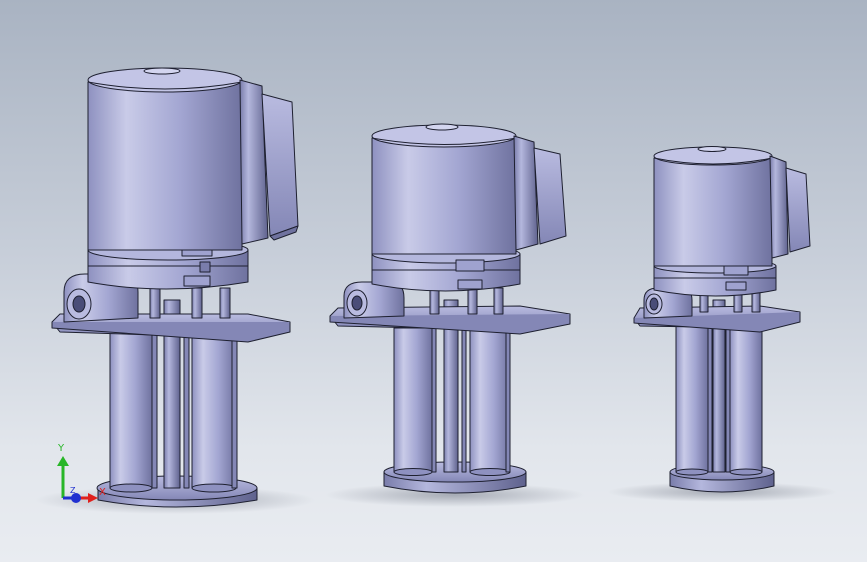 This screenshot has width=867, height=562. Describe the element at coordinates (73, 490) in the screenshot. I see `z-axis-label: Z` at that location.